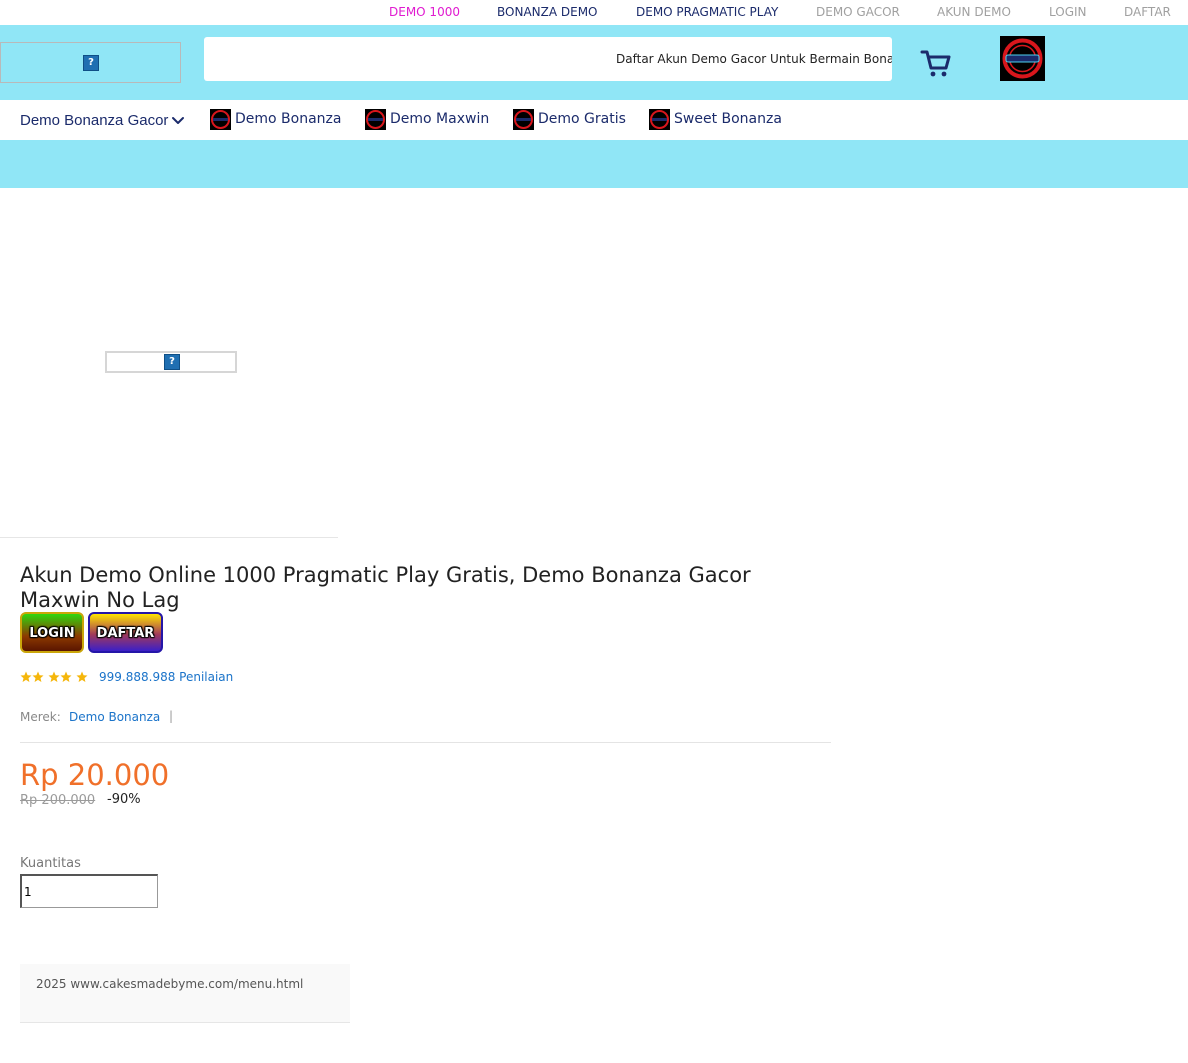 Image resolution: width=1188 pixels, height=1063 pixels. I want to click on product-image: ?, so click(171, 362).